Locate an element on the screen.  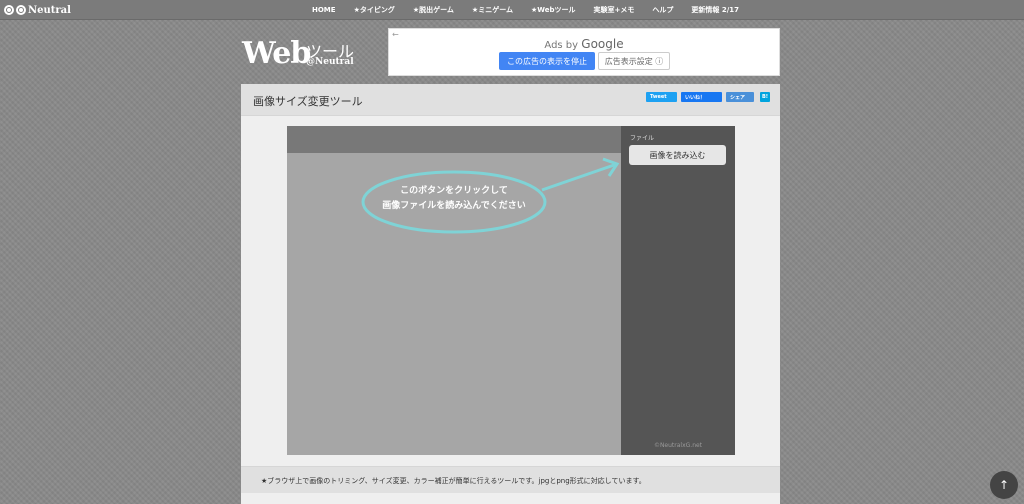
site-title-at: @Neutral is located at coordinates (330, 62).